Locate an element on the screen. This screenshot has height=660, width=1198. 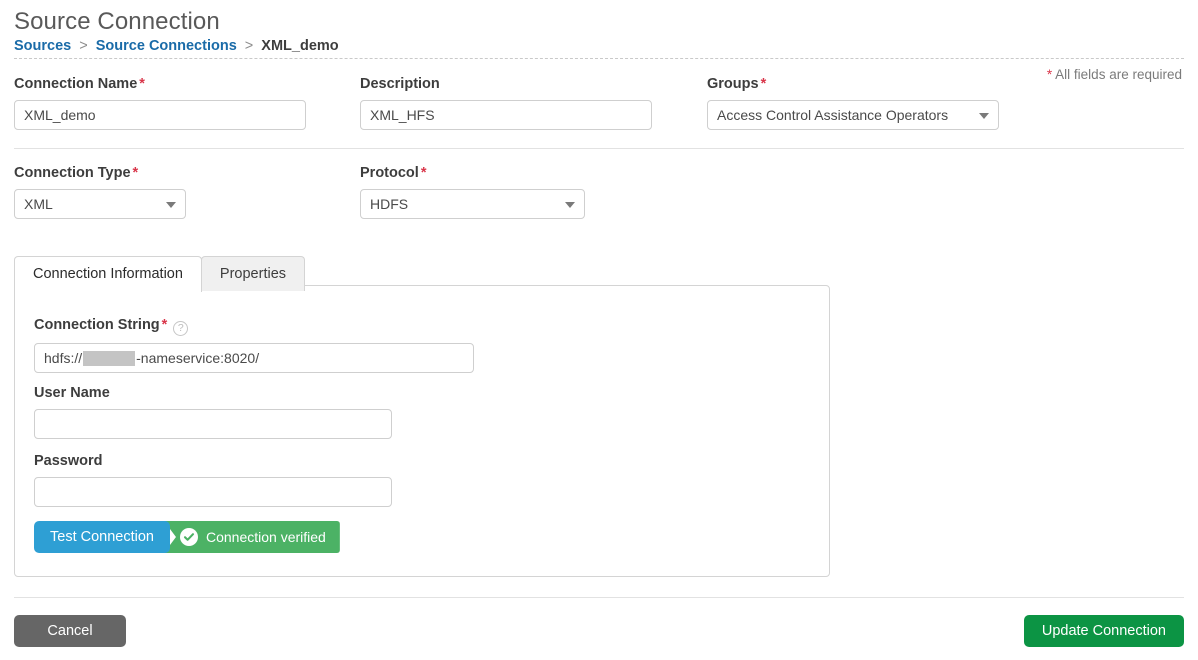
breadcrumb-link-sources: Sources is located at coordinates (42, 46).